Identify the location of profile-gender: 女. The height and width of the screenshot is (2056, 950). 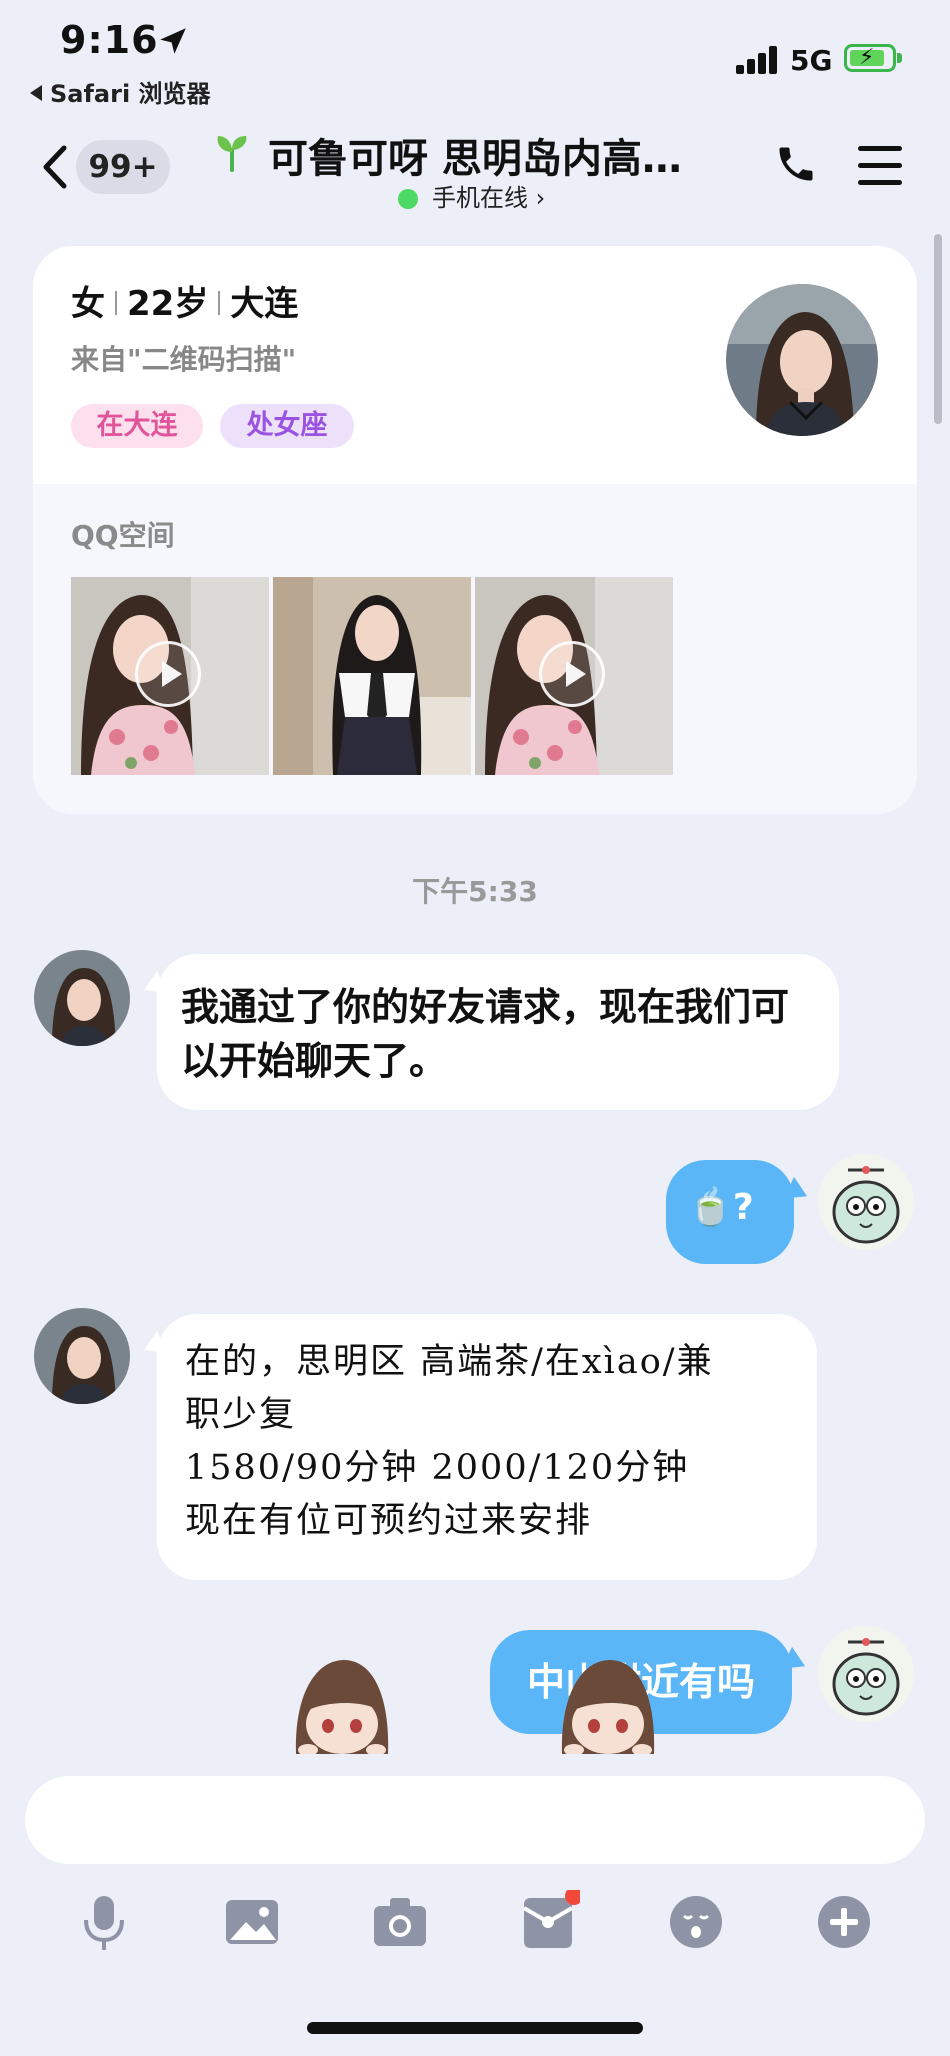
(88, 304).